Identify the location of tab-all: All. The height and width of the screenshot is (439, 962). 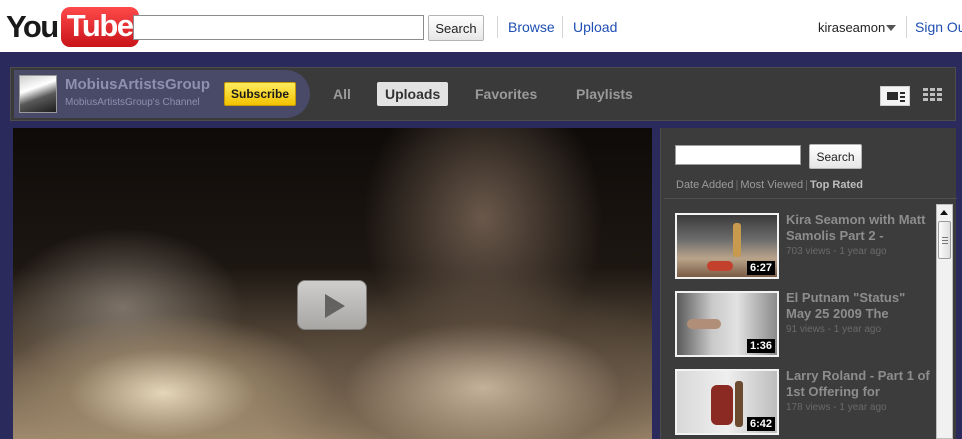
(342, 94).